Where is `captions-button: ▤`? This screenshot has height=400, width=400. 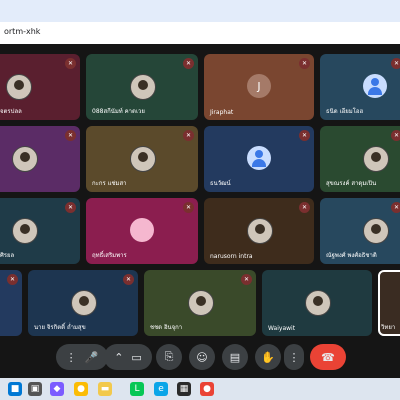 captions-button: ▤ is located at coordinates (235, 357).